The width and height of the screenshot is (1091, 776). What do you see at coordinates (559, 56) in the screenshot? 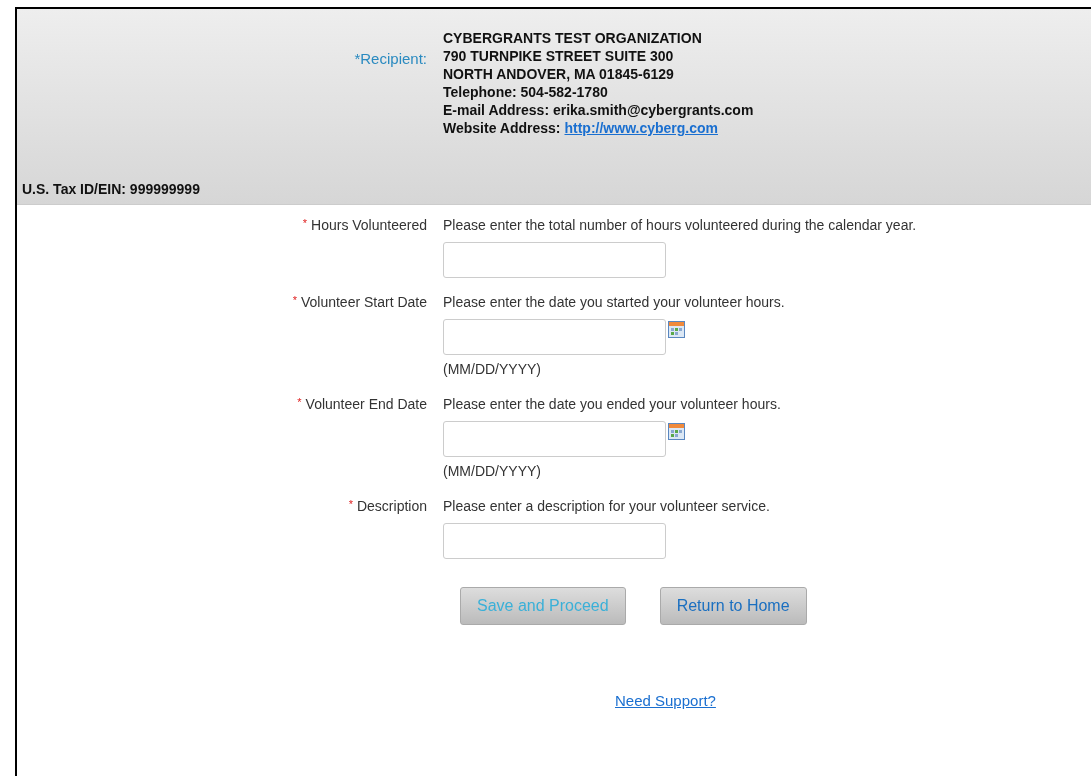
I see `address-line: 790 TURNPIKE STREET SUITE 300` at bounding box center [559, 56].